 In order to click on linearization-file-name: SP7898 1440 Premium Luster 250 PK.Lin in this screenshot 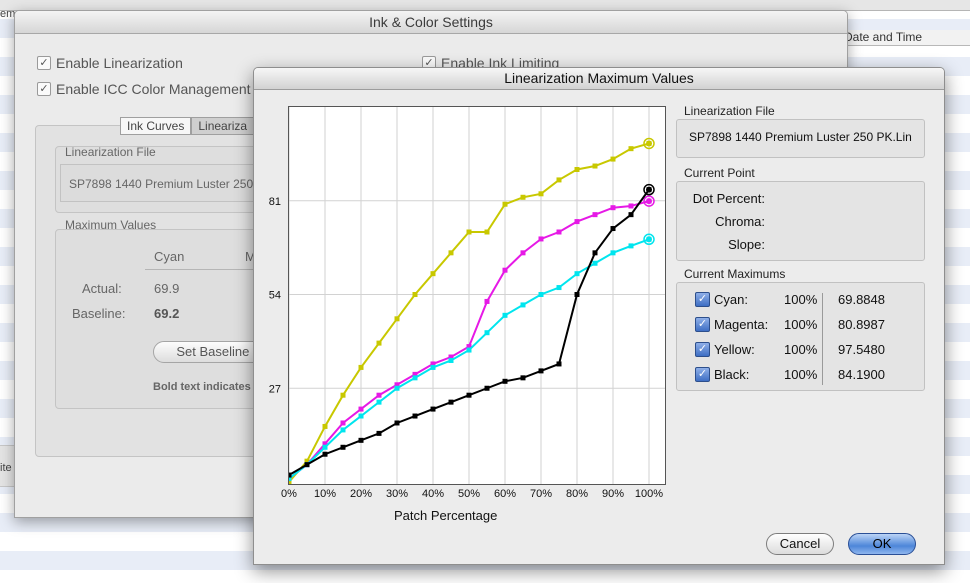, I will do `click(800, 137)`.